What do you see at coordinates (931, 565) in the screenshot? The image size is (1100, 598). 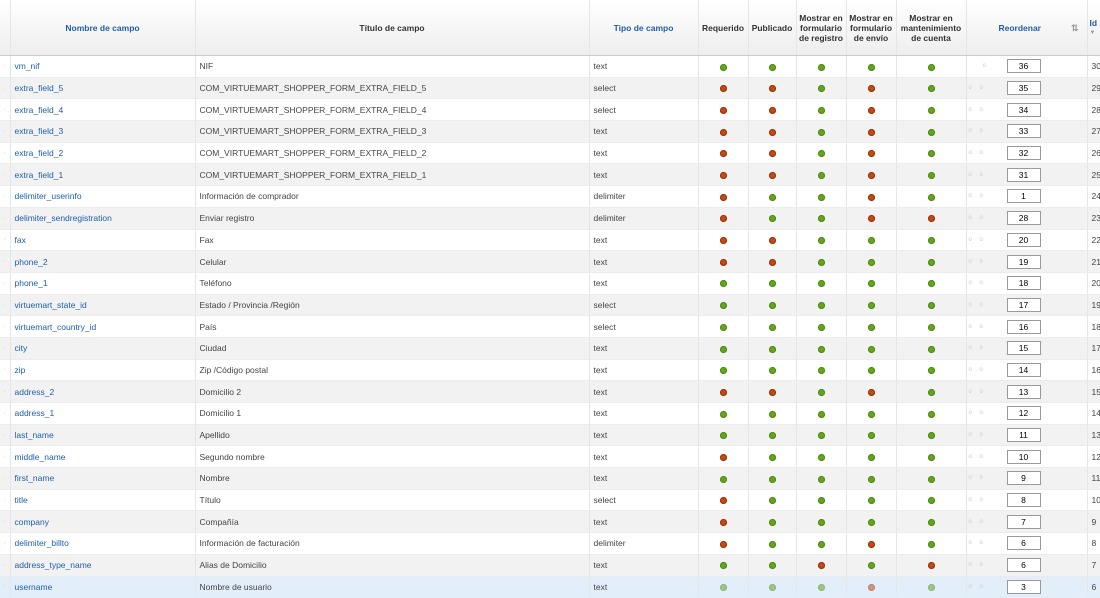 I see `show-account-disabled-icon` at bounding box center [931, 565].